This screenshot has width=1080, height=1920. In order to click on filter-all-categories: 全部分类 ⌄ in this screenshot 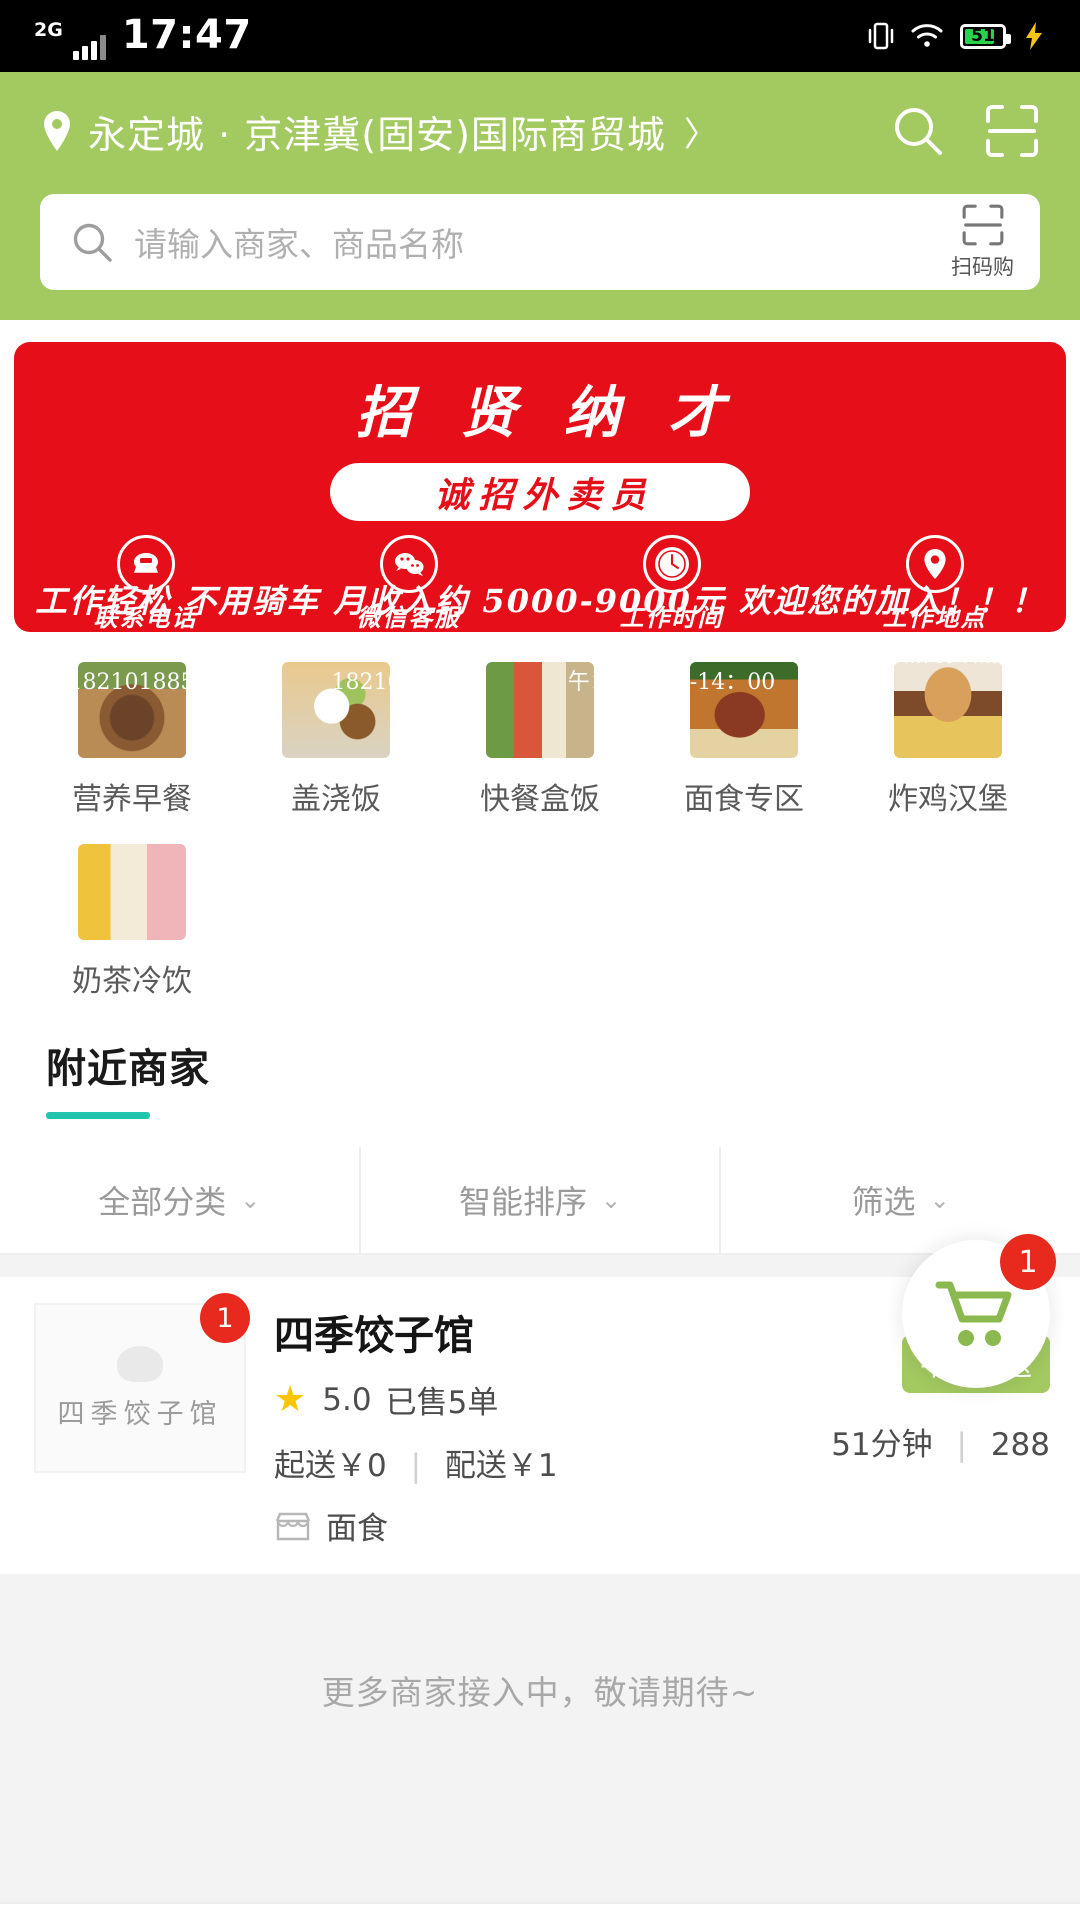, I will do `click(179, 1200)`.